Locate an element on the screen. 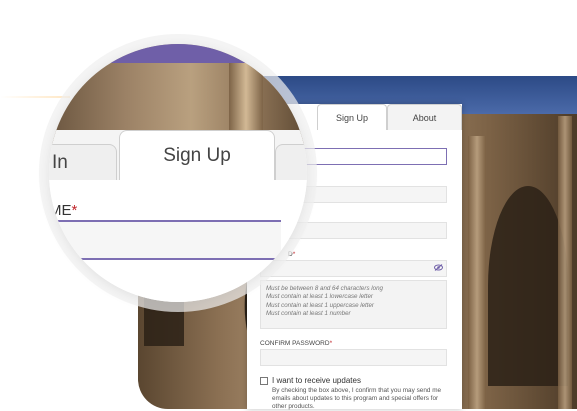 The width and height of the screenshot is (577, 411). updates-checkbox-label: I want to receive updates is located at coordinates (316, 380).